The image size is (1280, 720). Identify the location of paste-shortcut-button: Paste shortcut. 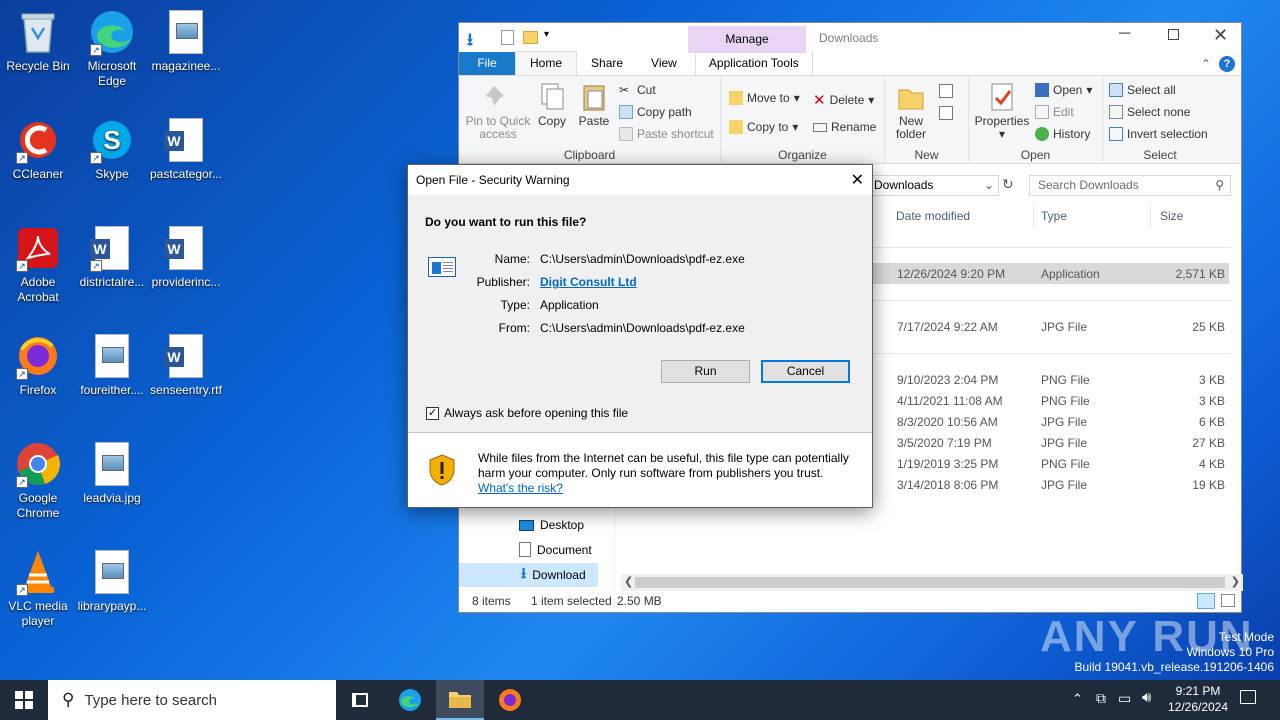
(666, 134).